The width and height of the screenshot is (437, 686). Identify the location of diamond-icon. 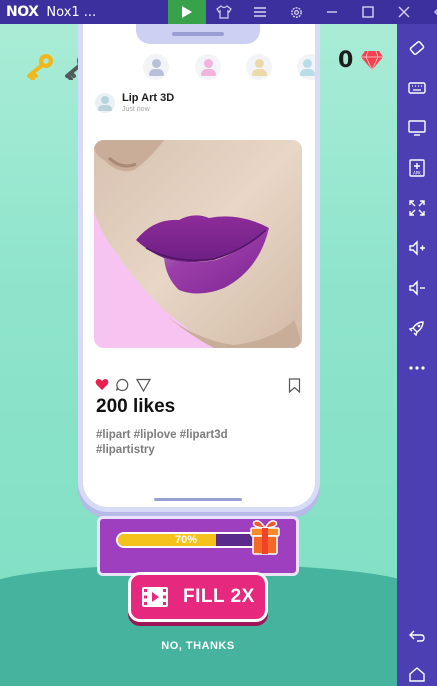
(372, 60).